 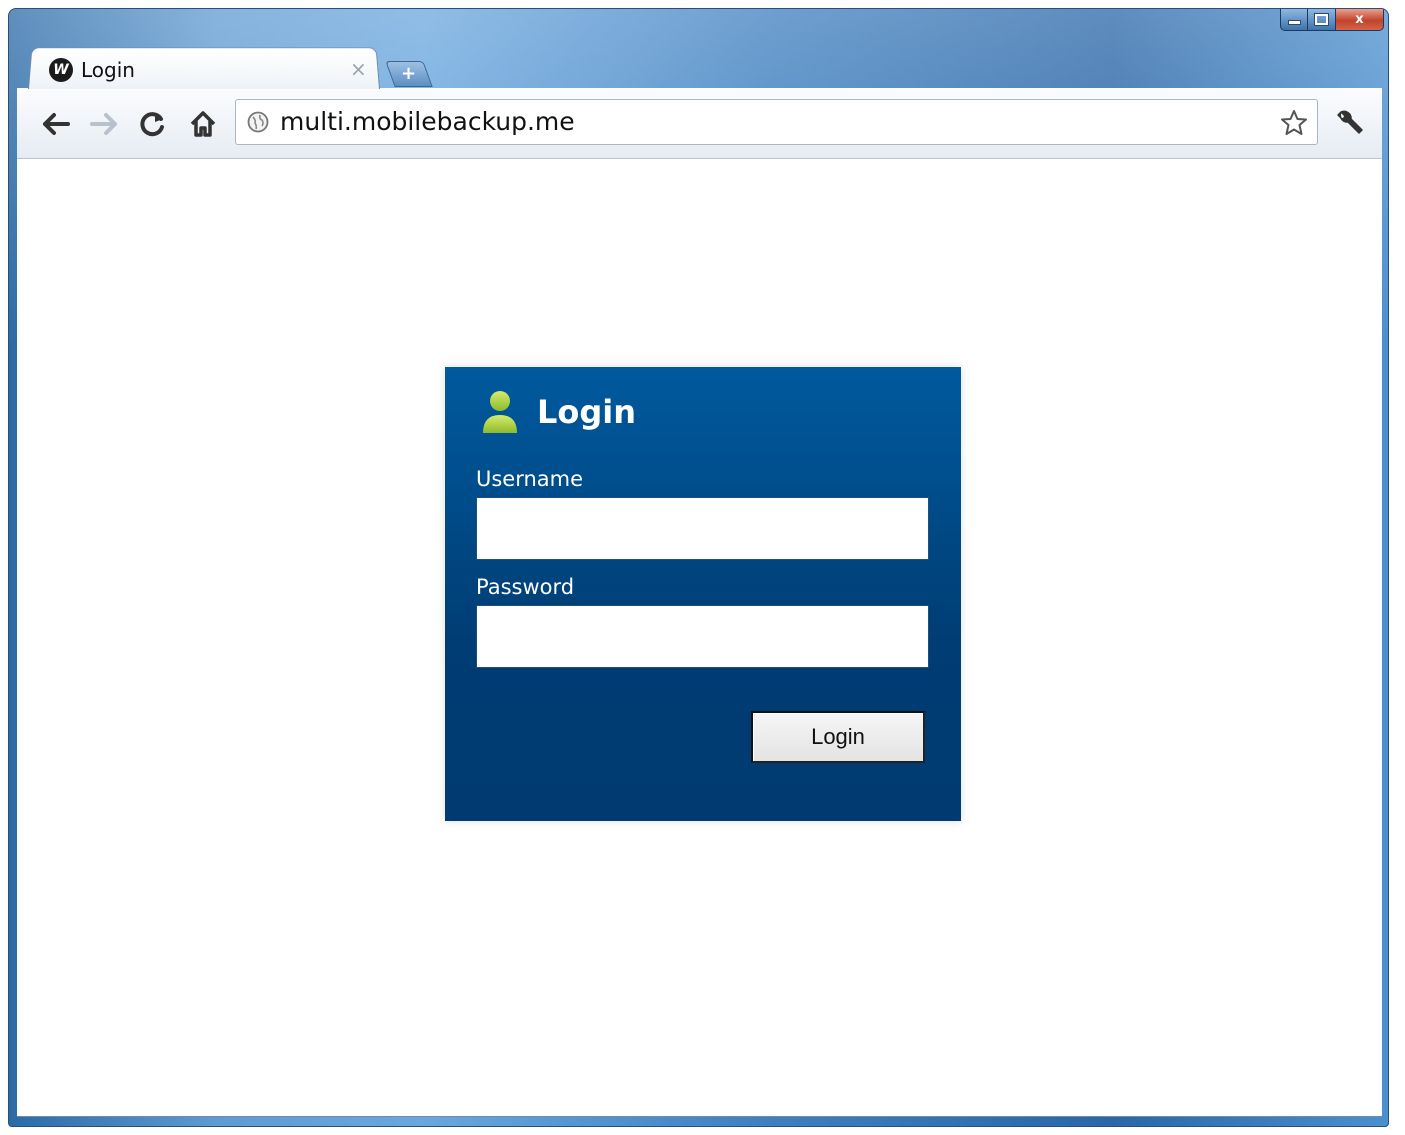 What do you see at coordinates (500, 412) in the screenshot?
I see `user-icon` at bounding box center [500, 412].